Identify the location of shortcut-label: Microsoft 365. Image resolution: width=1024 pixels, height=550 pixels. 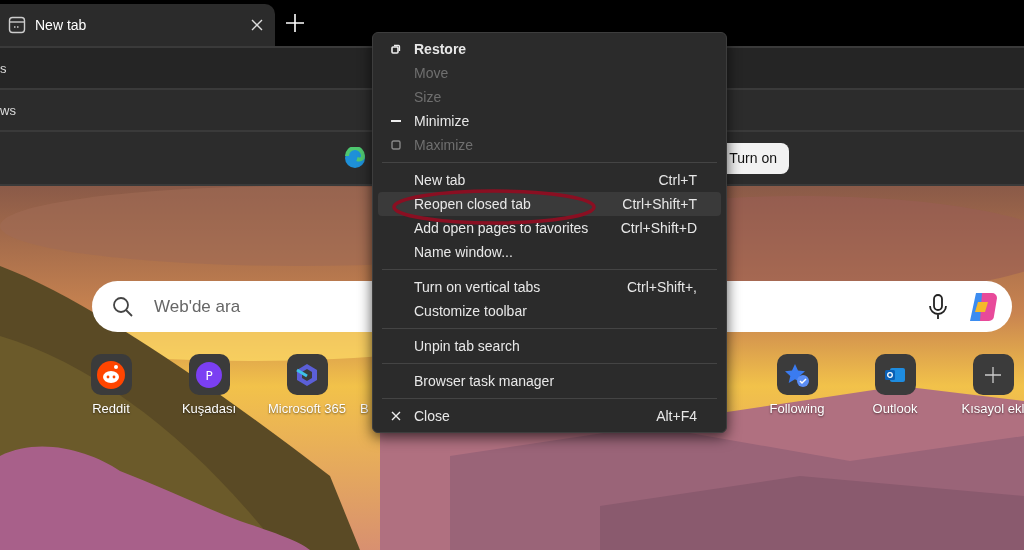
(306, 408).